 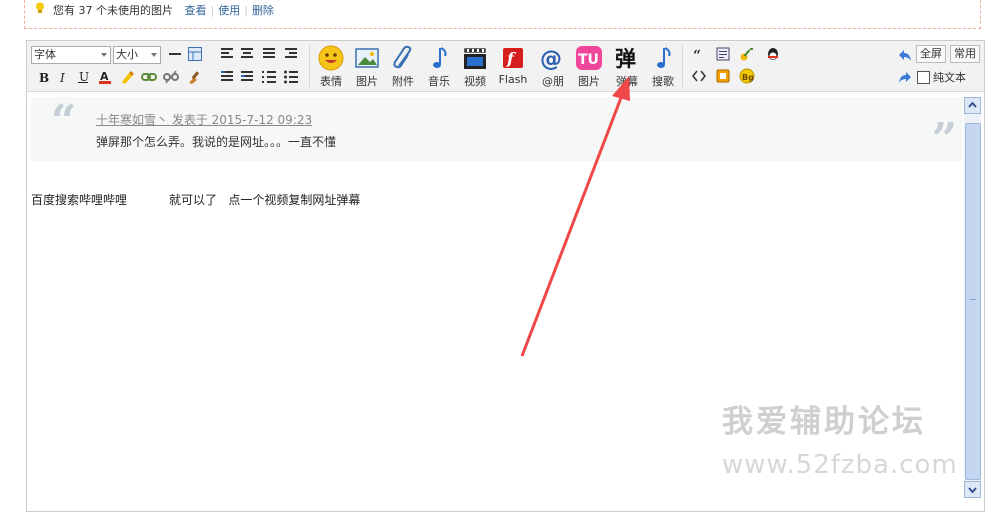 I want to click on editor-scrollbar, so click(x=972, y=297).